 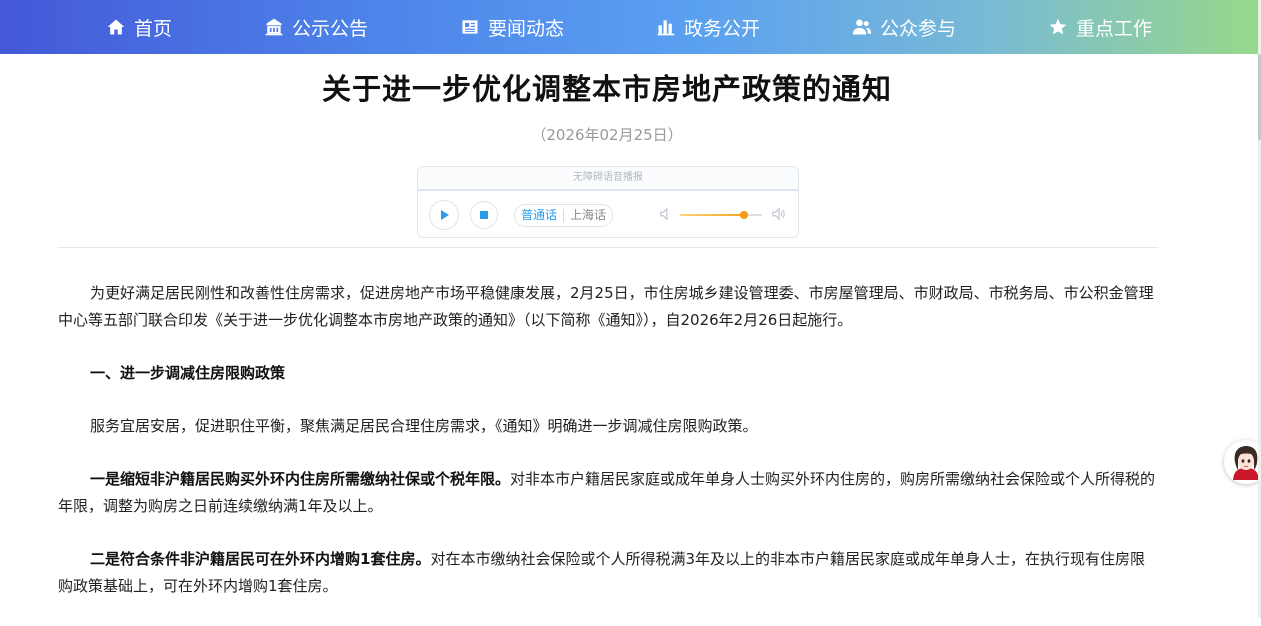 I want to click on nav-item-key-work: 重点工作, so click(x=1100, y=27).